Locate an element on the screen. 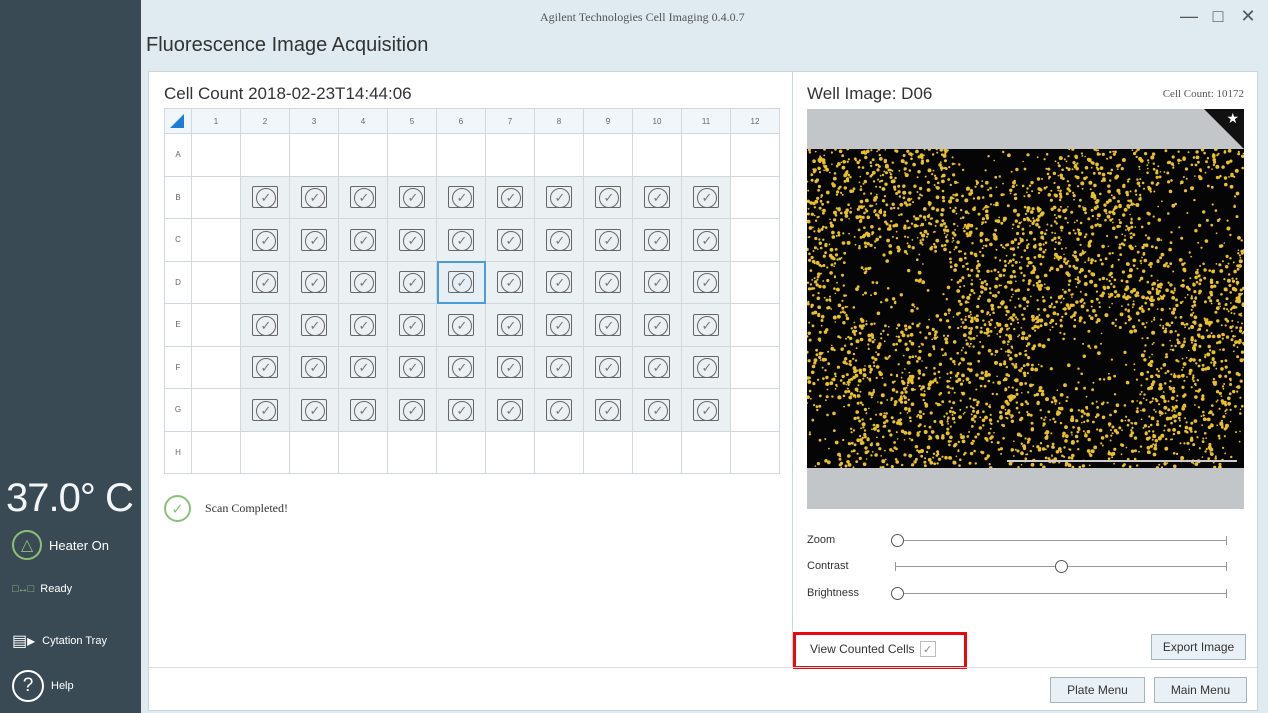  well-C5 is located at coordinates (412, 240).